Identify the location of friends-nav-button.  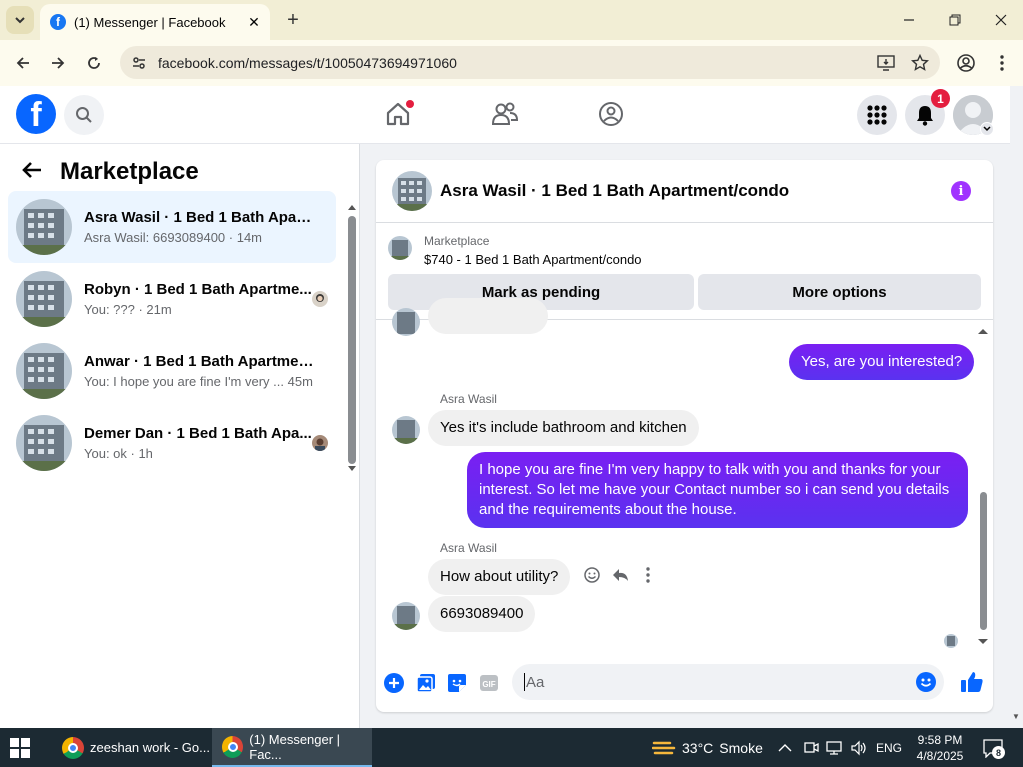
(505, 114).